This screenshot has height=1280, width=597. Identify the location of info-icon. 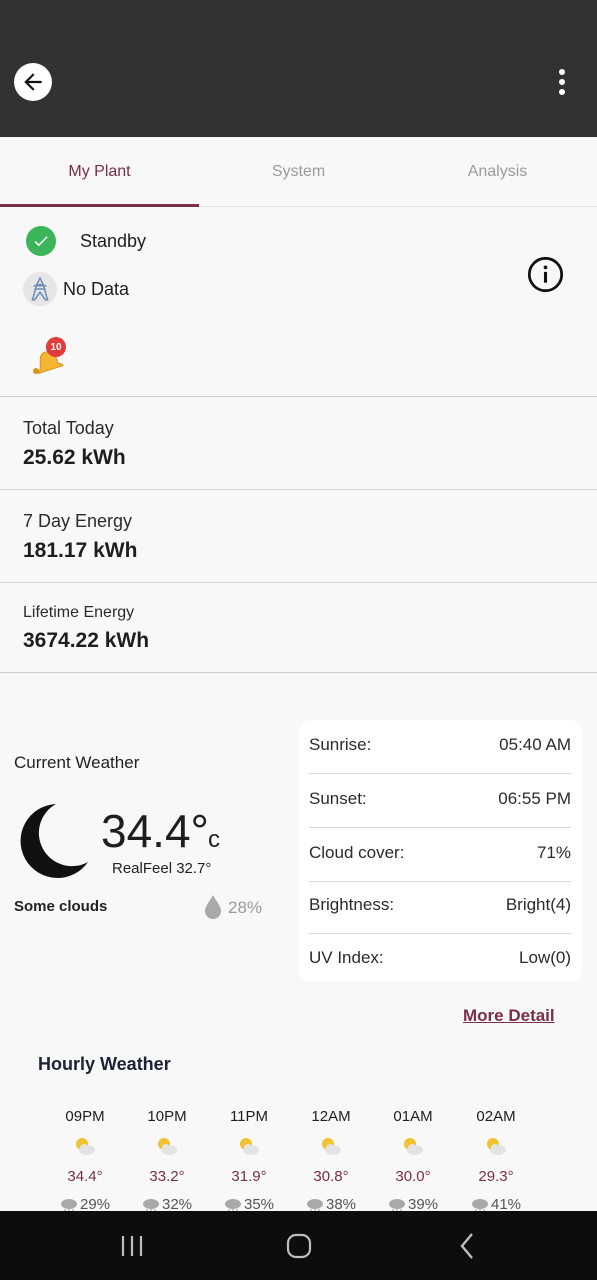
(545, 274).